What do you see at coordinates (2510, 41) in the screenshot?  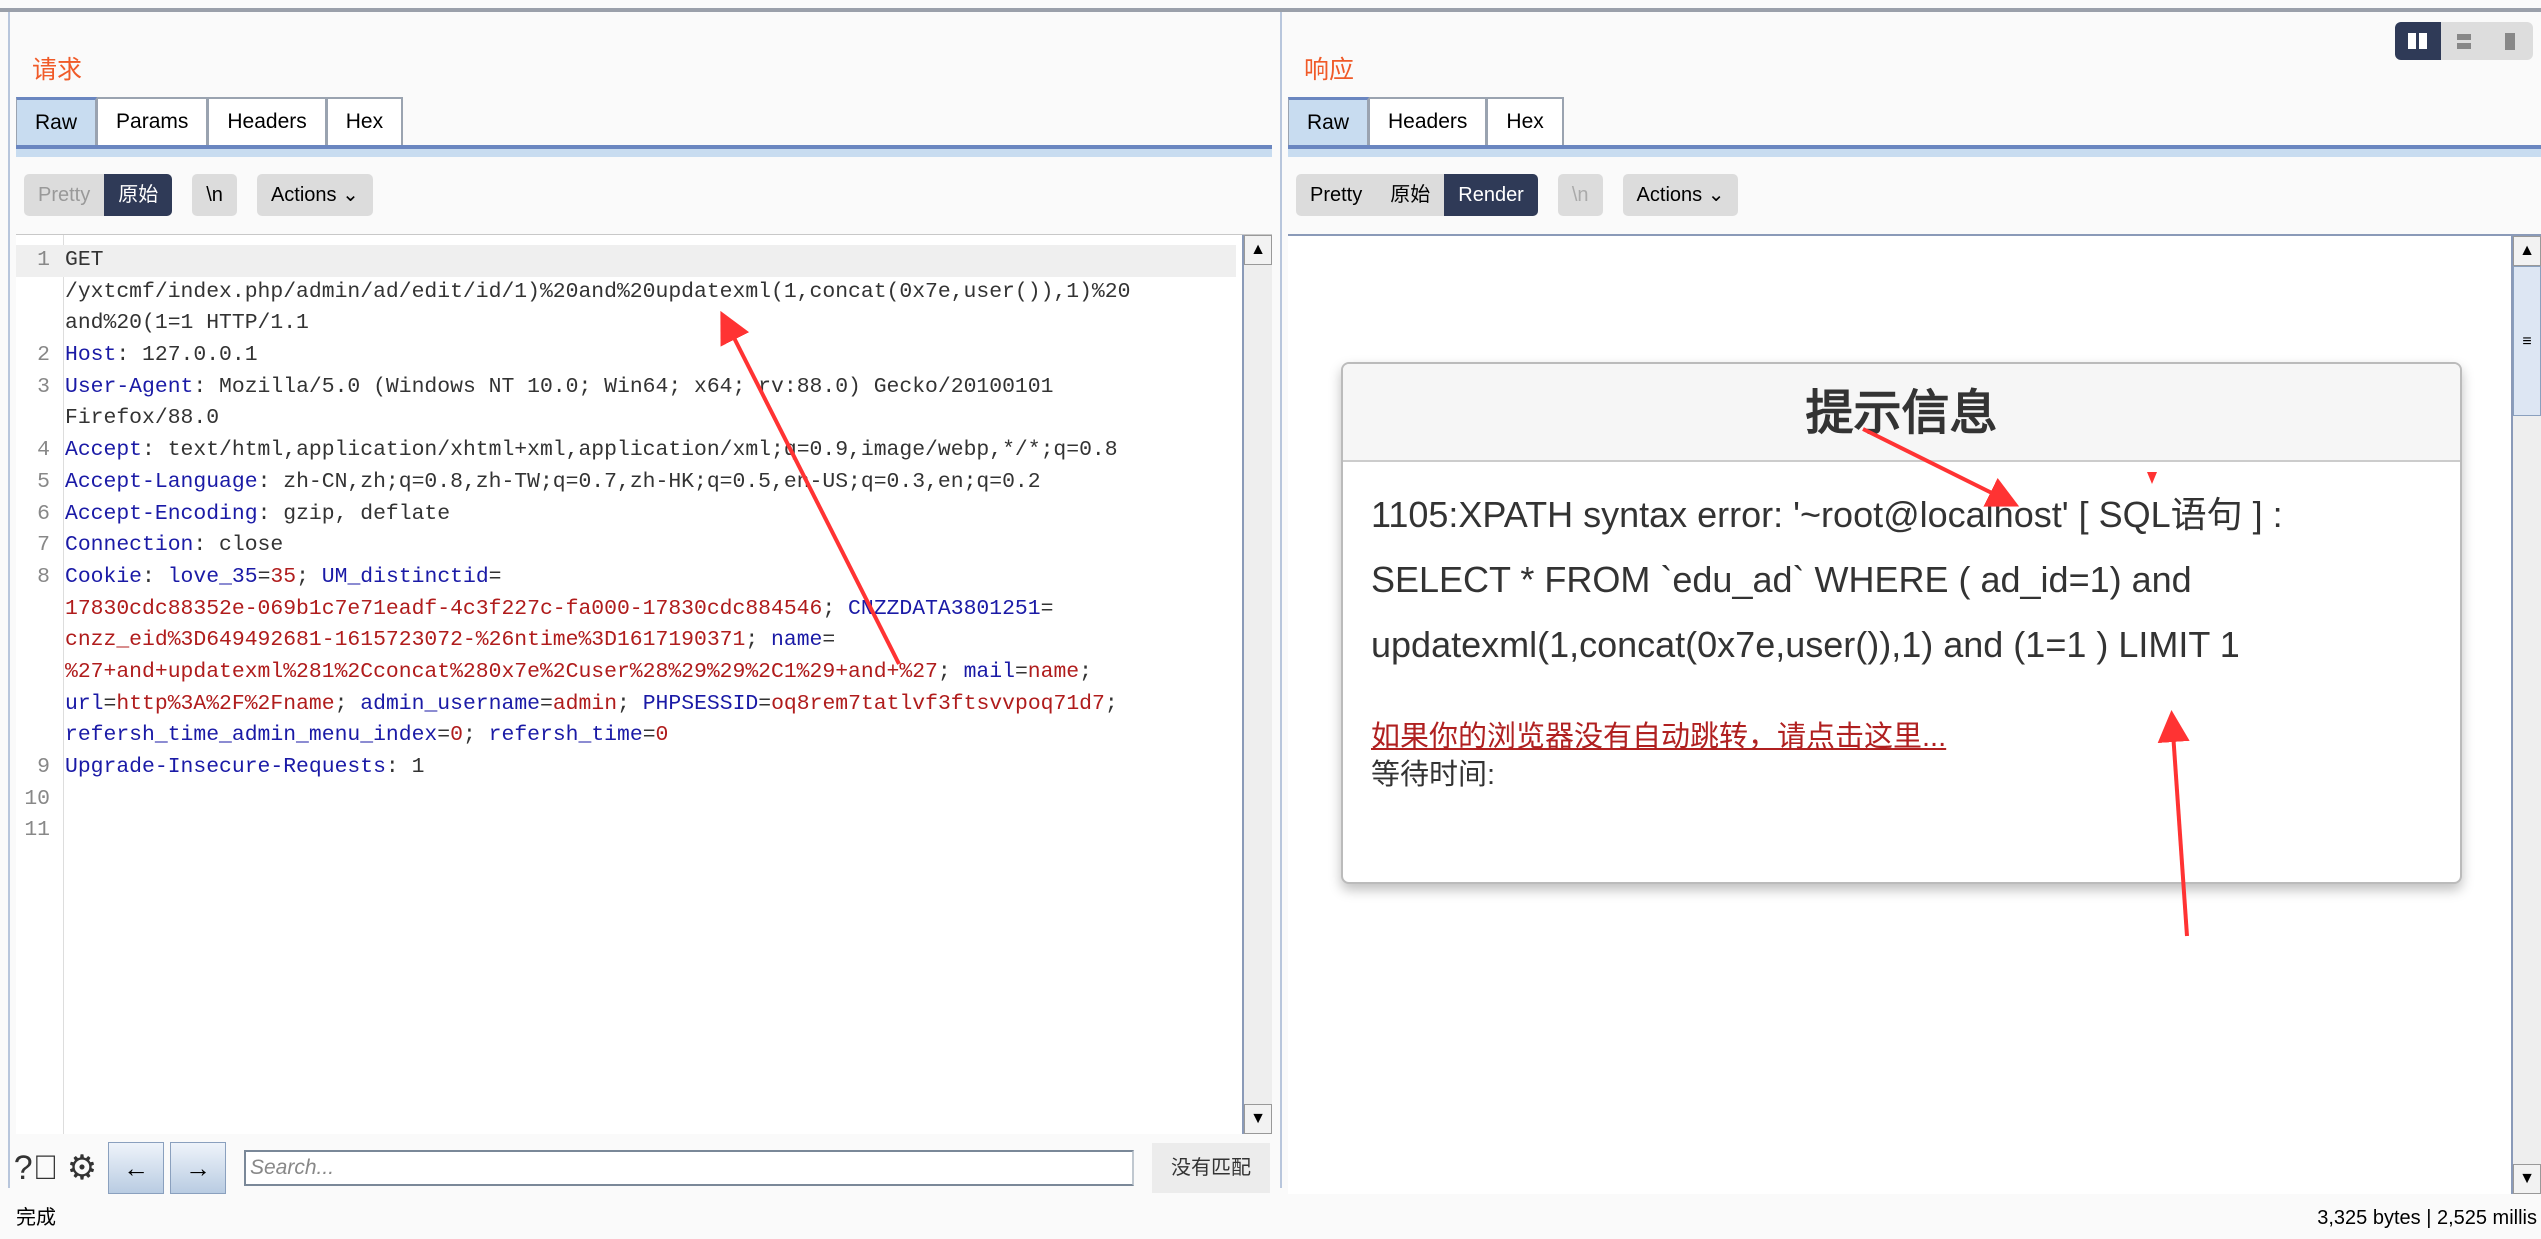 I see `layout-tabs-icon` at bounding box center [2510, 41].